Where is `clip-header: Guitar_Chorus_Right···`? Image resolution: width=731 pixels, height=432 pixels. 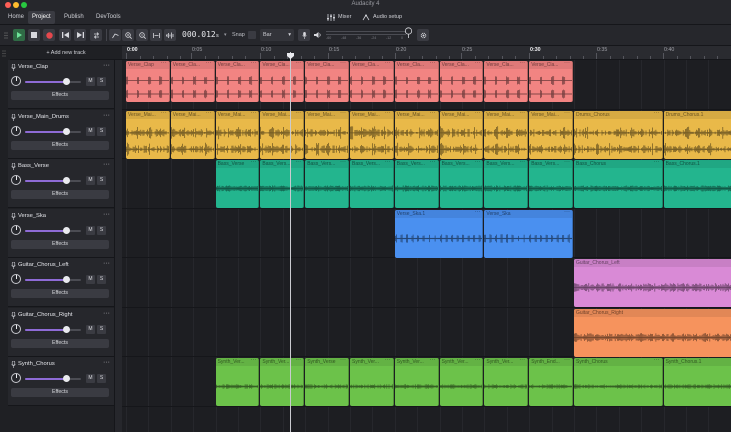 clip-header: Guitar_Chorus_Right··· is located at coordinates (652, 312).